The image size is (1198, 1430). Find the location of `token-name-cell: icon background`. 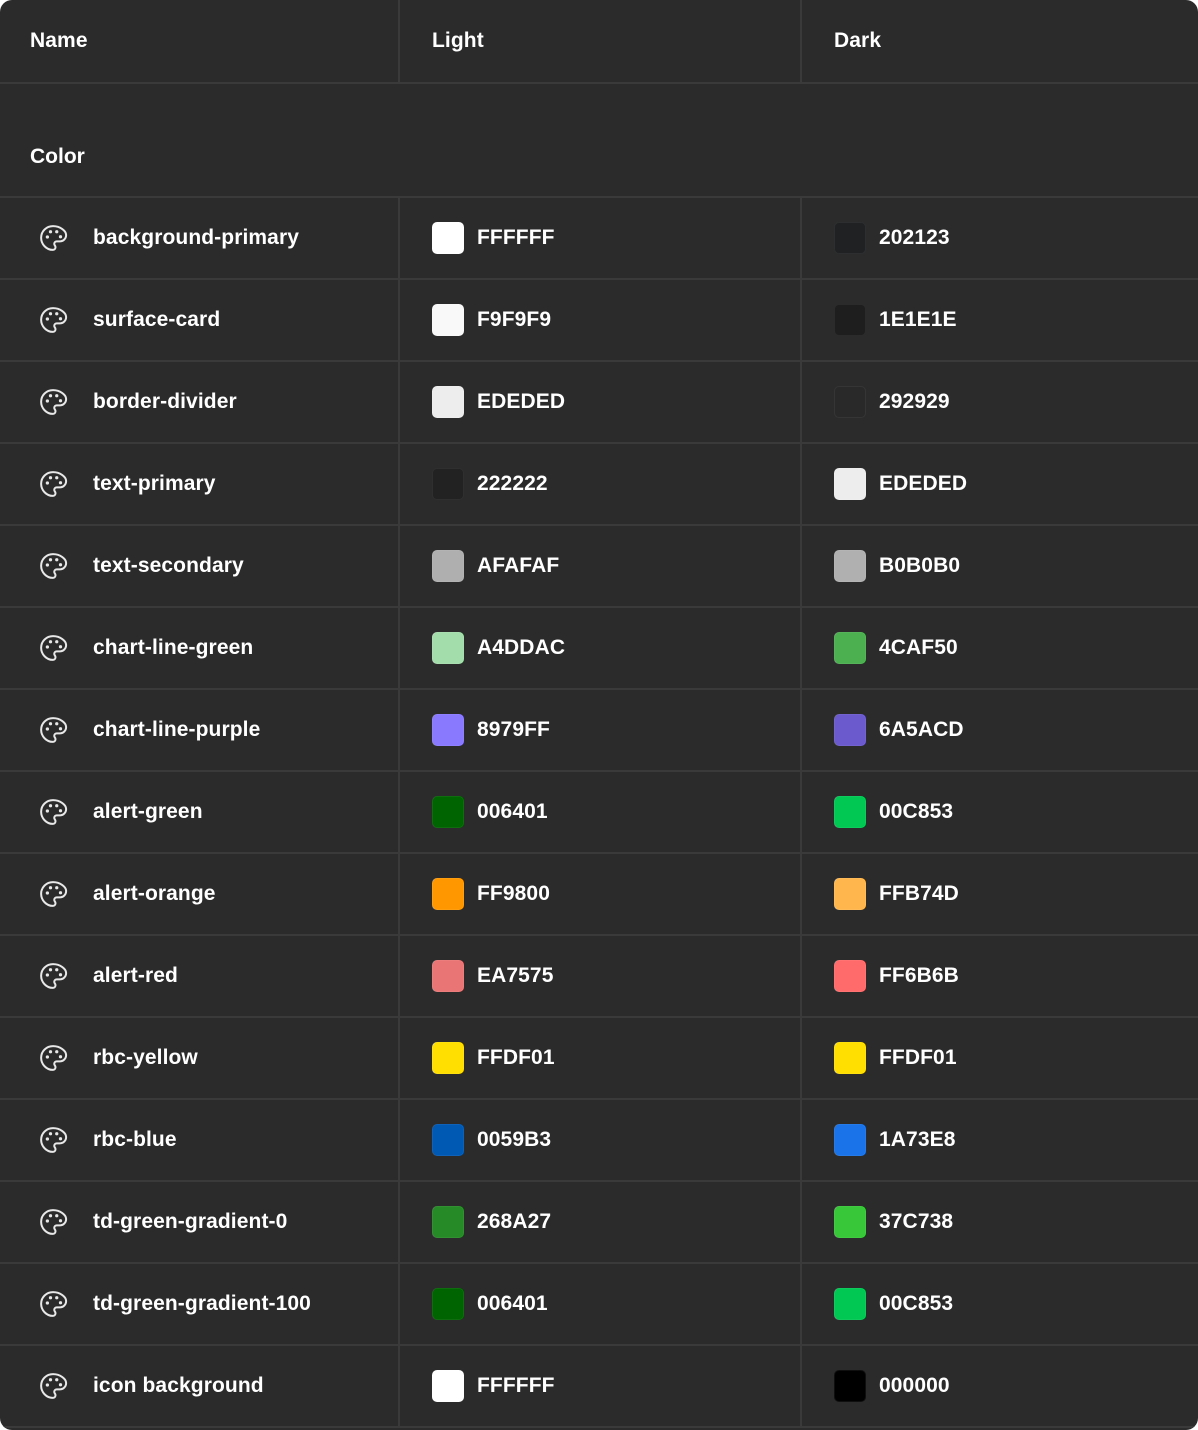

token-name-cell: icon background is located at coordinates (200, 1386).